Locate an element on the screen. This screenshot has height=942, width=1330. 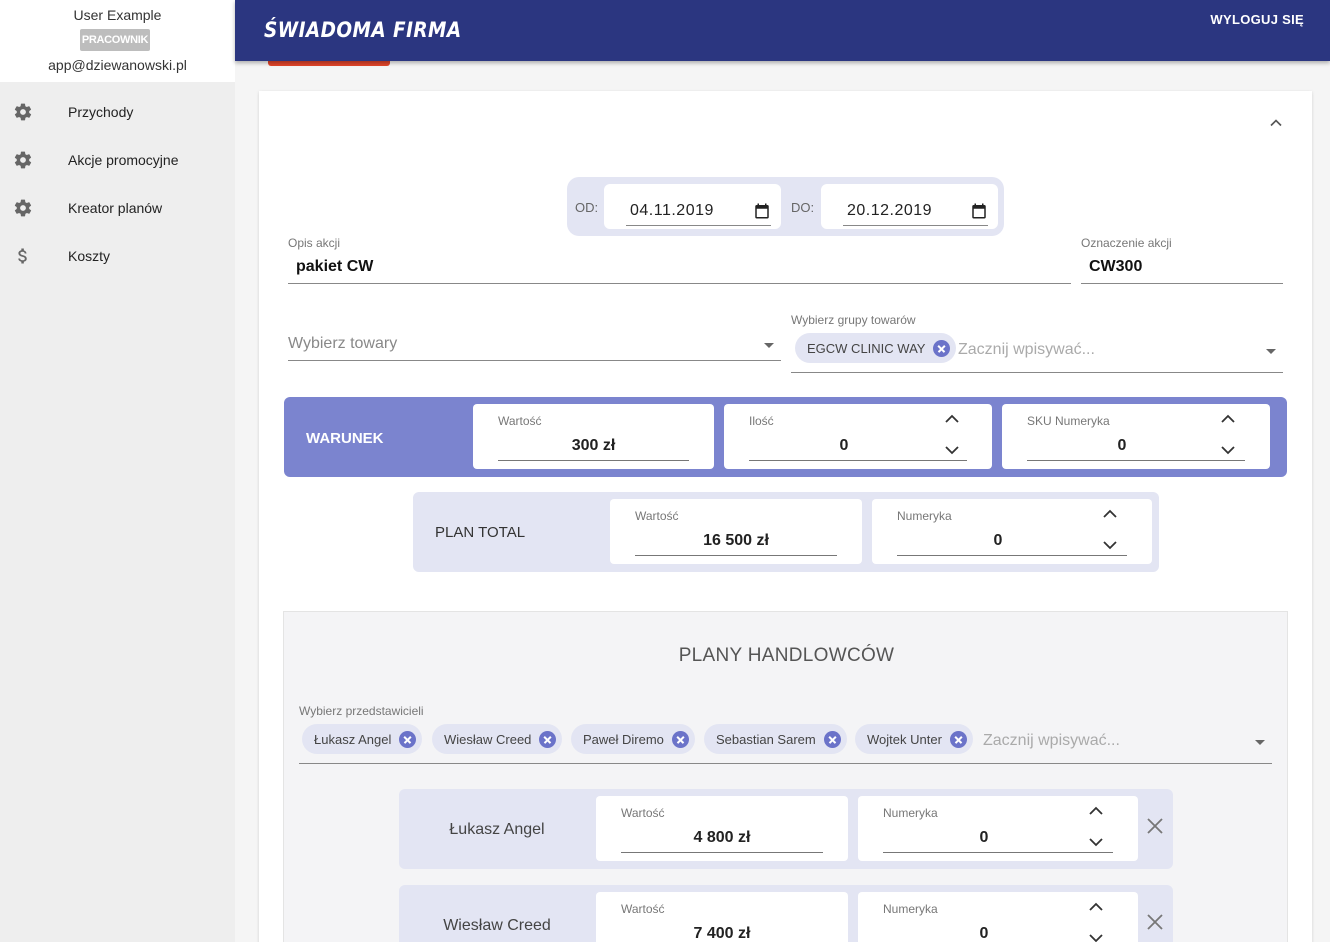
plan-total-panel: PLAN TOTAL Wartość 16 500 zł Numeryka 0 is located at coordinates (786, 532).